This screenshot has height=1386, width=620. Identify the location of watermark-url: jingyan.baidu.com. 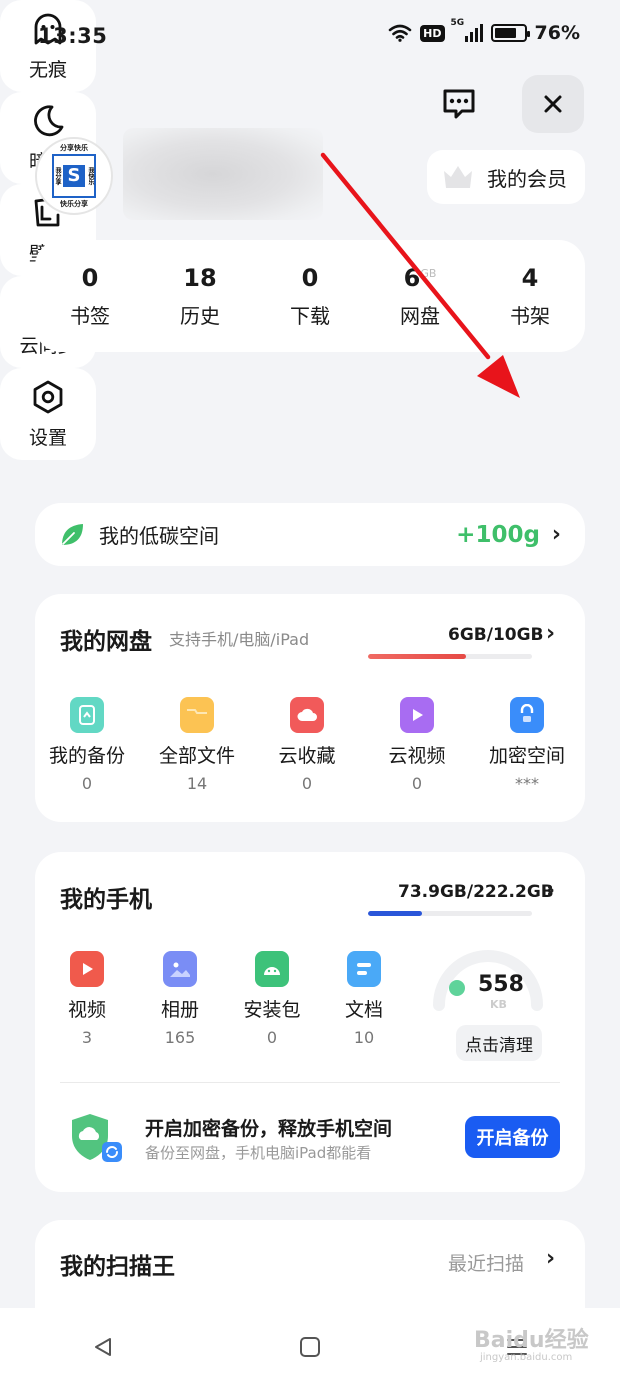
(526, 1357).